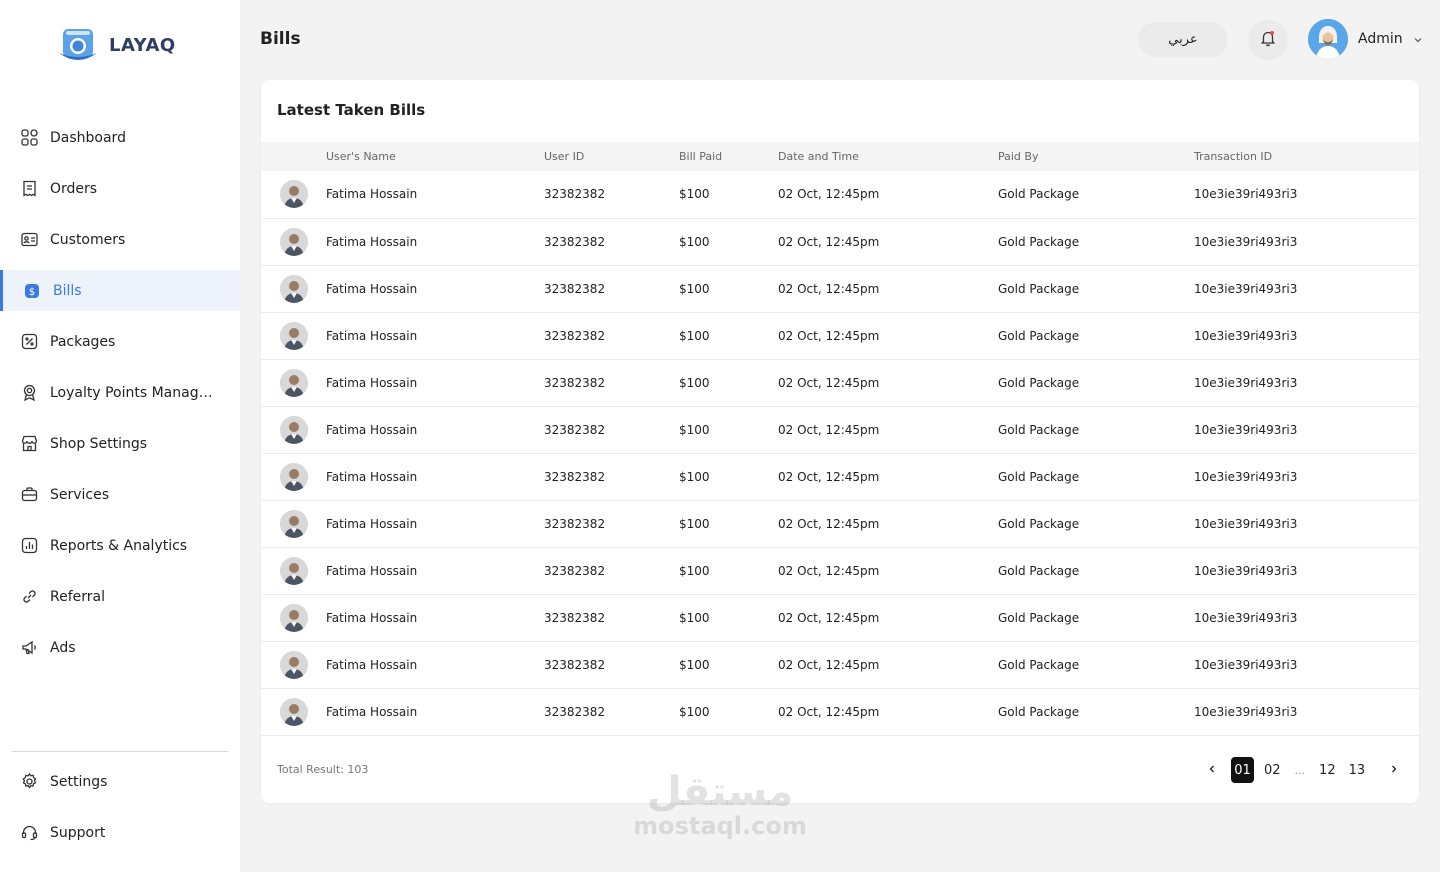  Describe the element at coordinates (120, 188) in the screenshot. I see `sidebar-item-orders: Orders` at that location.